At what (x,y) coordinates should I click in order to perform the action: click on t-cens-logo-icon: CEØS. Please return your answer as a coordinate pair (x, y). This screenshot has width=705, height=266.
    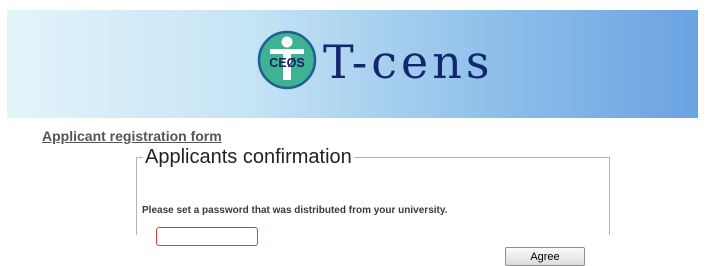
    Looking at the image, I should click on (287, 60).